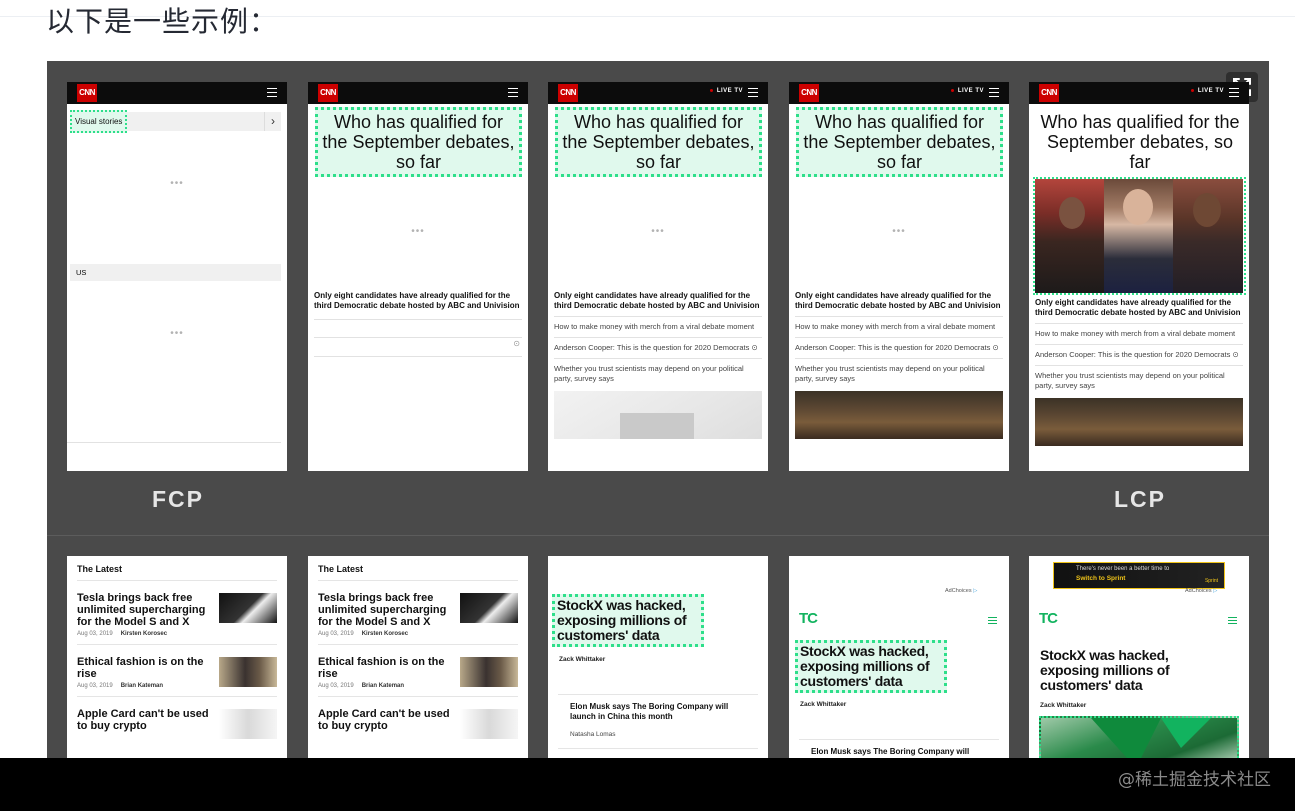 The width and height of the screenshot is (1295, 811). What do you see at coordinates (272, 121) in the screenshot?
I see `chevron-right-icon: ›` at bounding box center [272, 121].